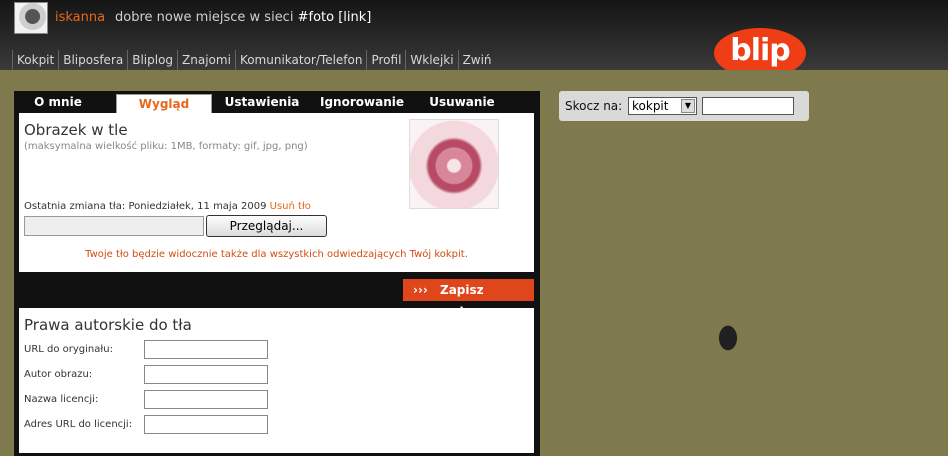 The image size is (948, 456). I want to click on image-author-input, so click(206, 374).